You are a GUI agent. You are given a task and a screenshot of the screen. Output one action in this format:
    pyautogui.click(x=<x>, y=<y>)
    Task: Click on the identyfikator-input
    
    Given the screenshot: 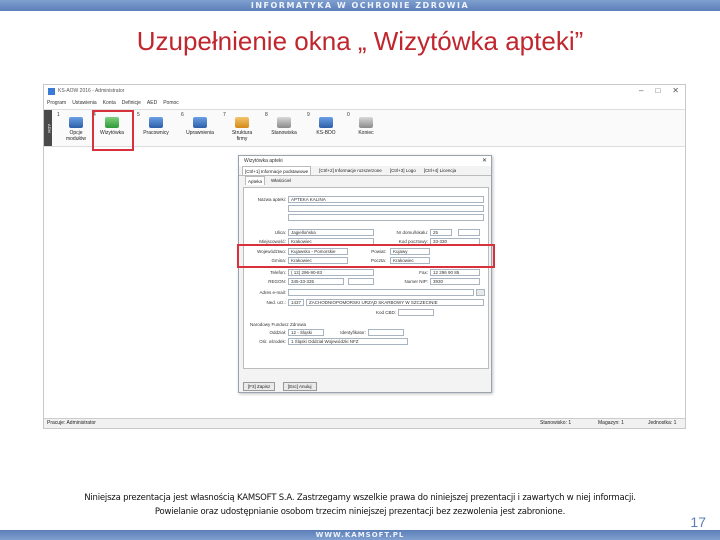 What is the action you would take?
    pyautogui.click(x=386, y=332)
    